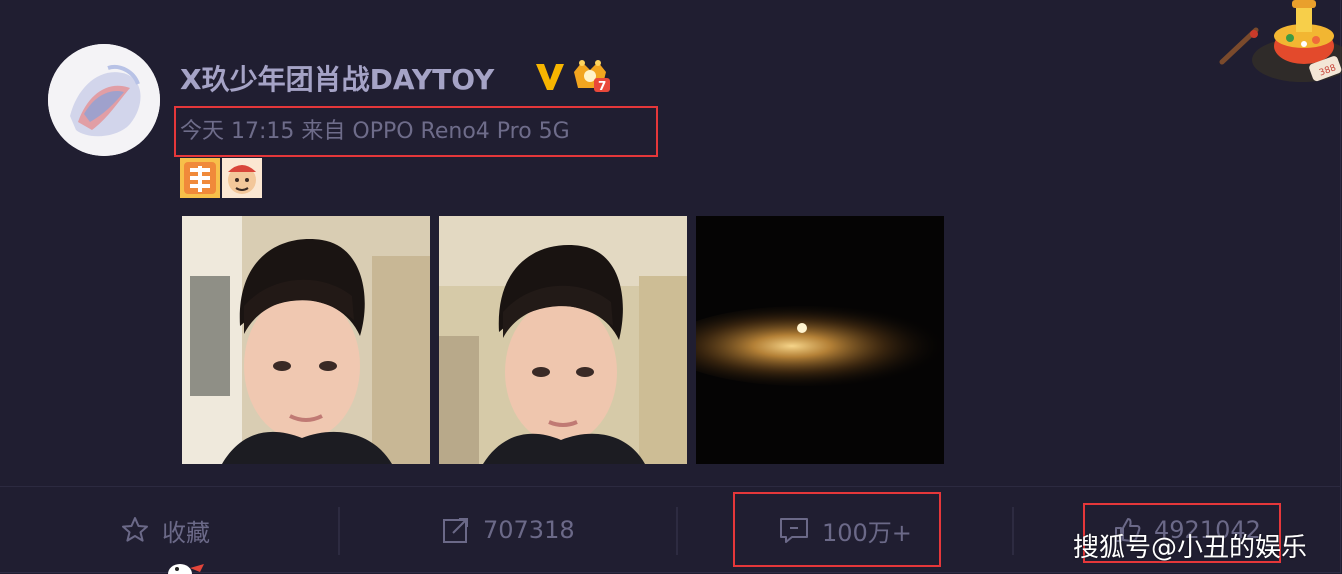  I want to click on repost-button: 707318, so click(508, 530).